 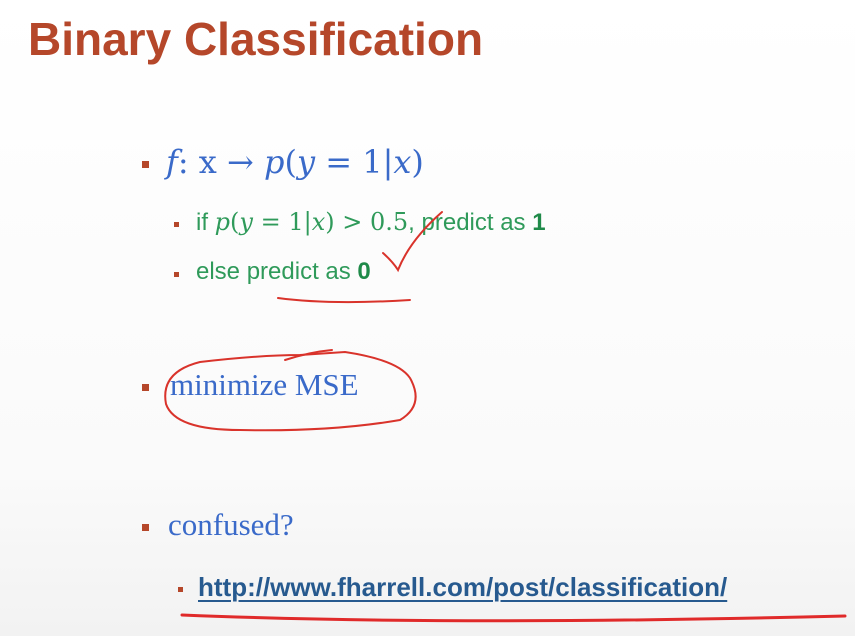 I want to click on check-mark, so click(x=412, y=242).